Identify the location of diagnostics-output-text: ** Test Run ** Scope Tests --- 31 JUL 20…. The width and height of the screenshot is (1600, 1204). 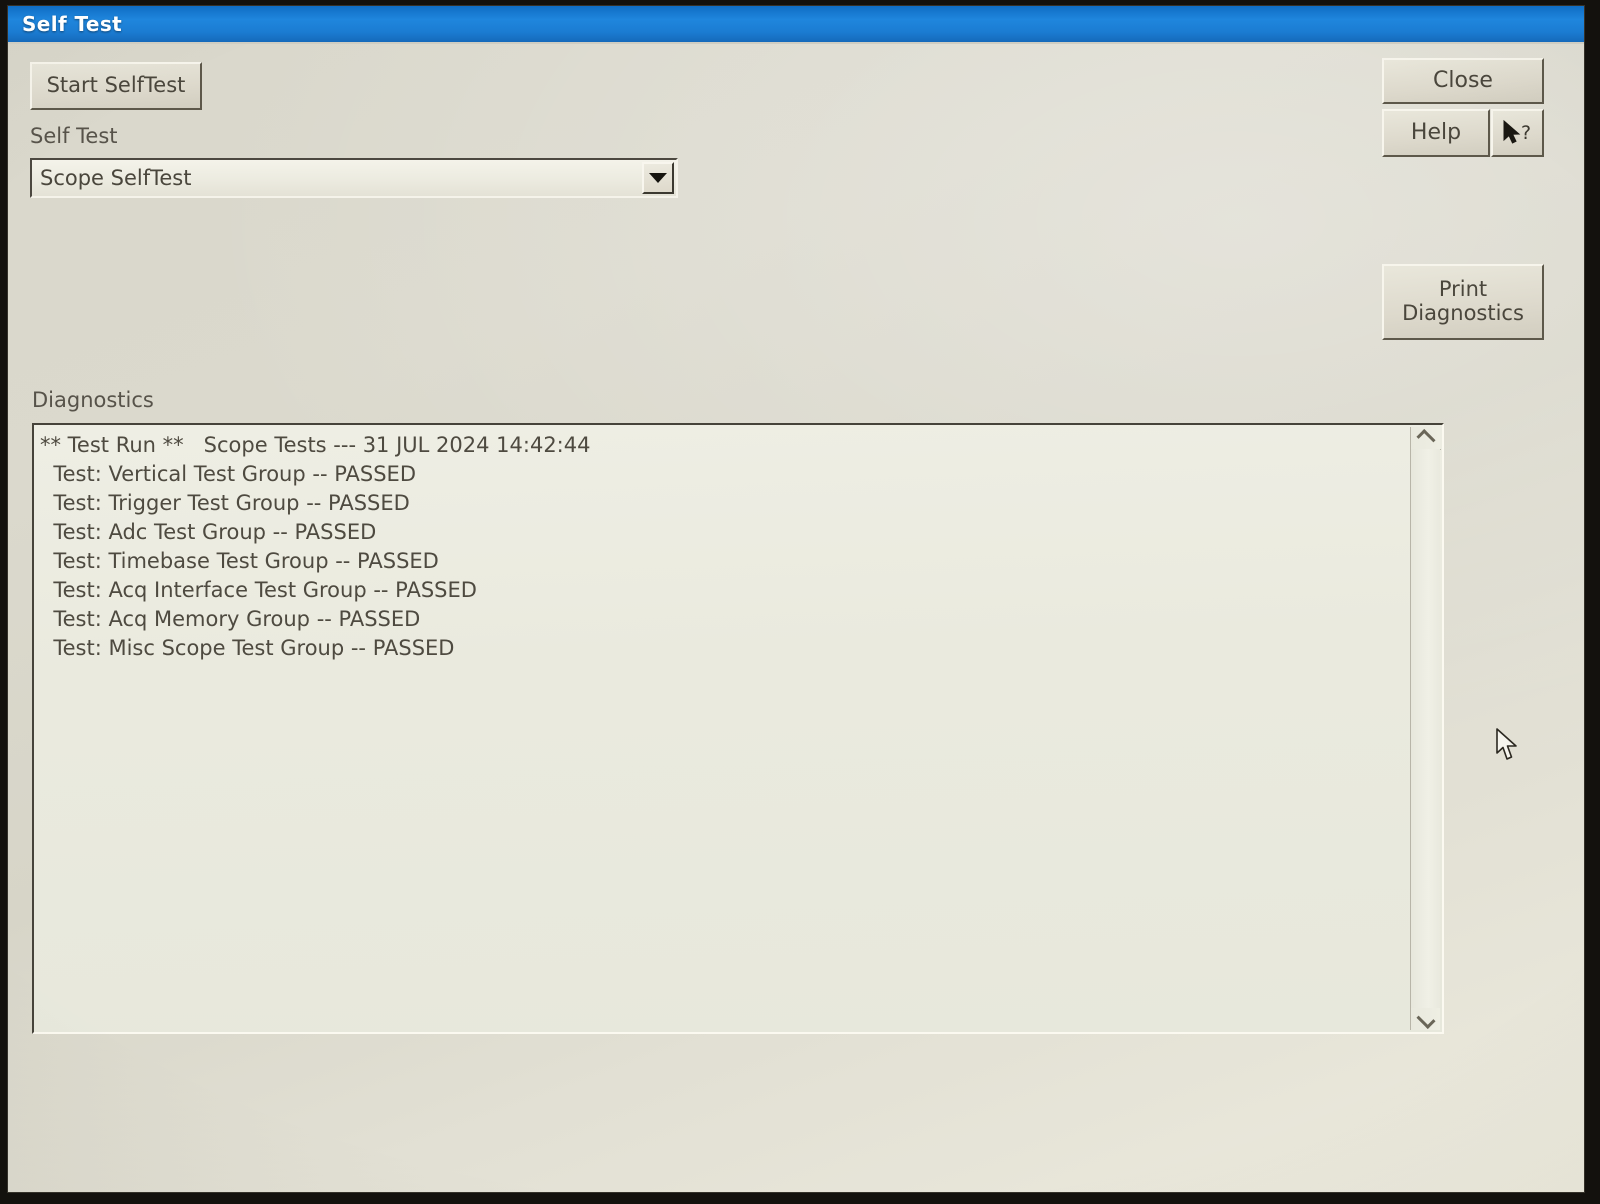
(315, 546).